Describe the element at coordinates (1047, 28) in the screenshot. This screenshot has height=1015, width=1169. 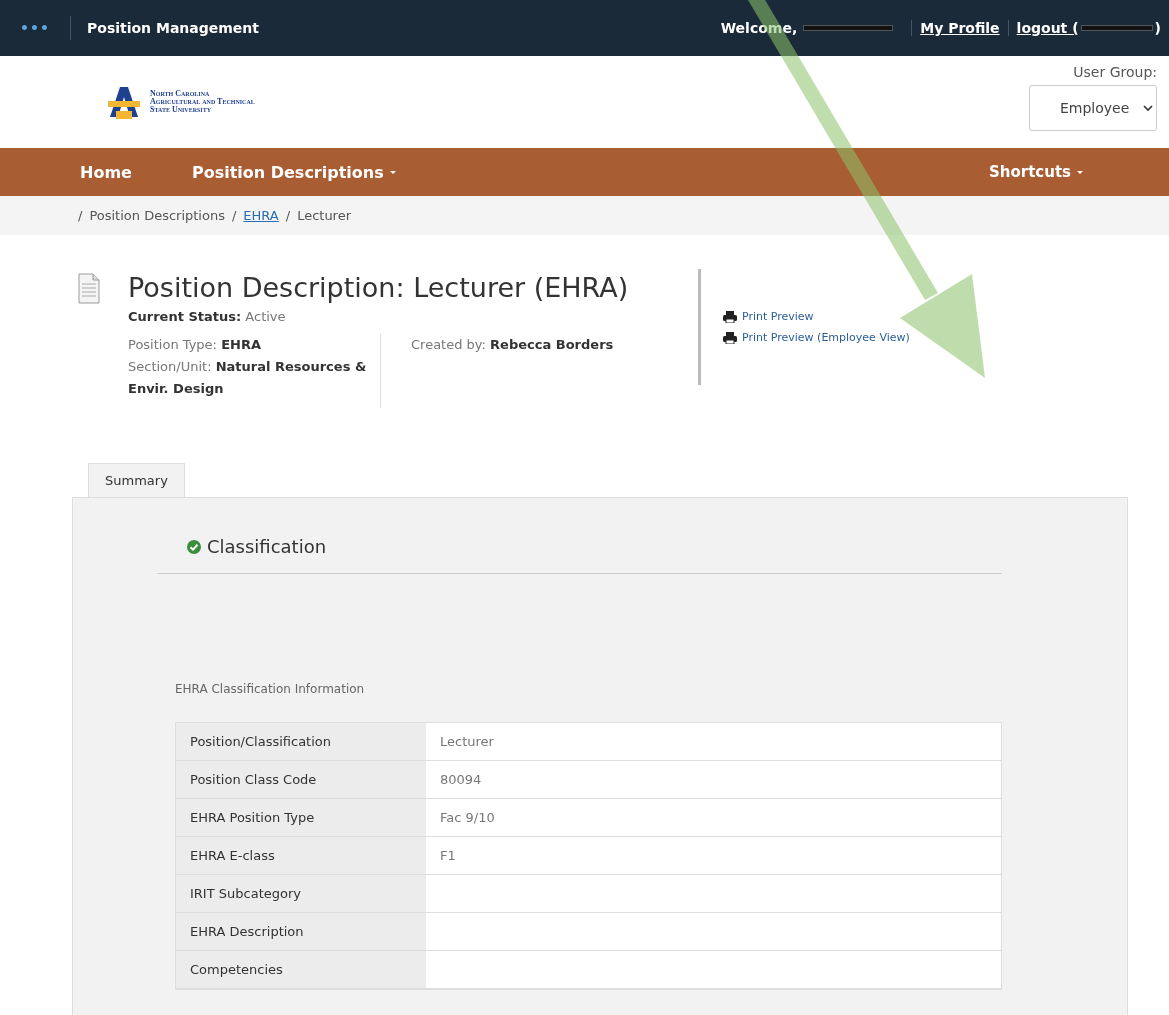
I see `top-link: logout (` at that location.